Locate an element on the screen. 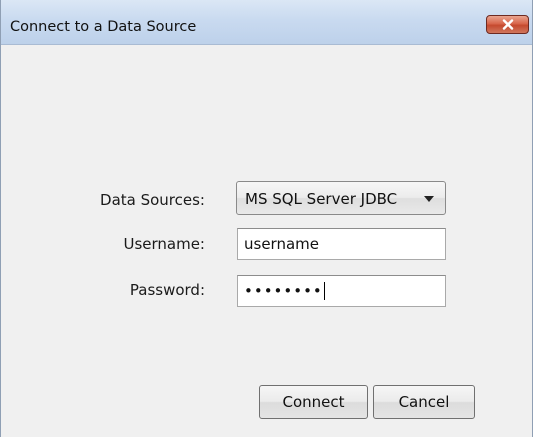 The width and height of the screenshot is (533, 437). connect-button: Connect is located at coordinates (313, 402).